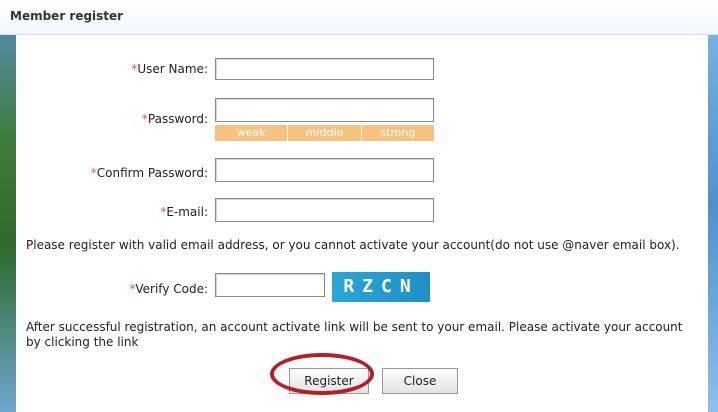  Describe the element at coordinates (169, 69) in the screenshot. I see `username-label: *User Name:` at that location.